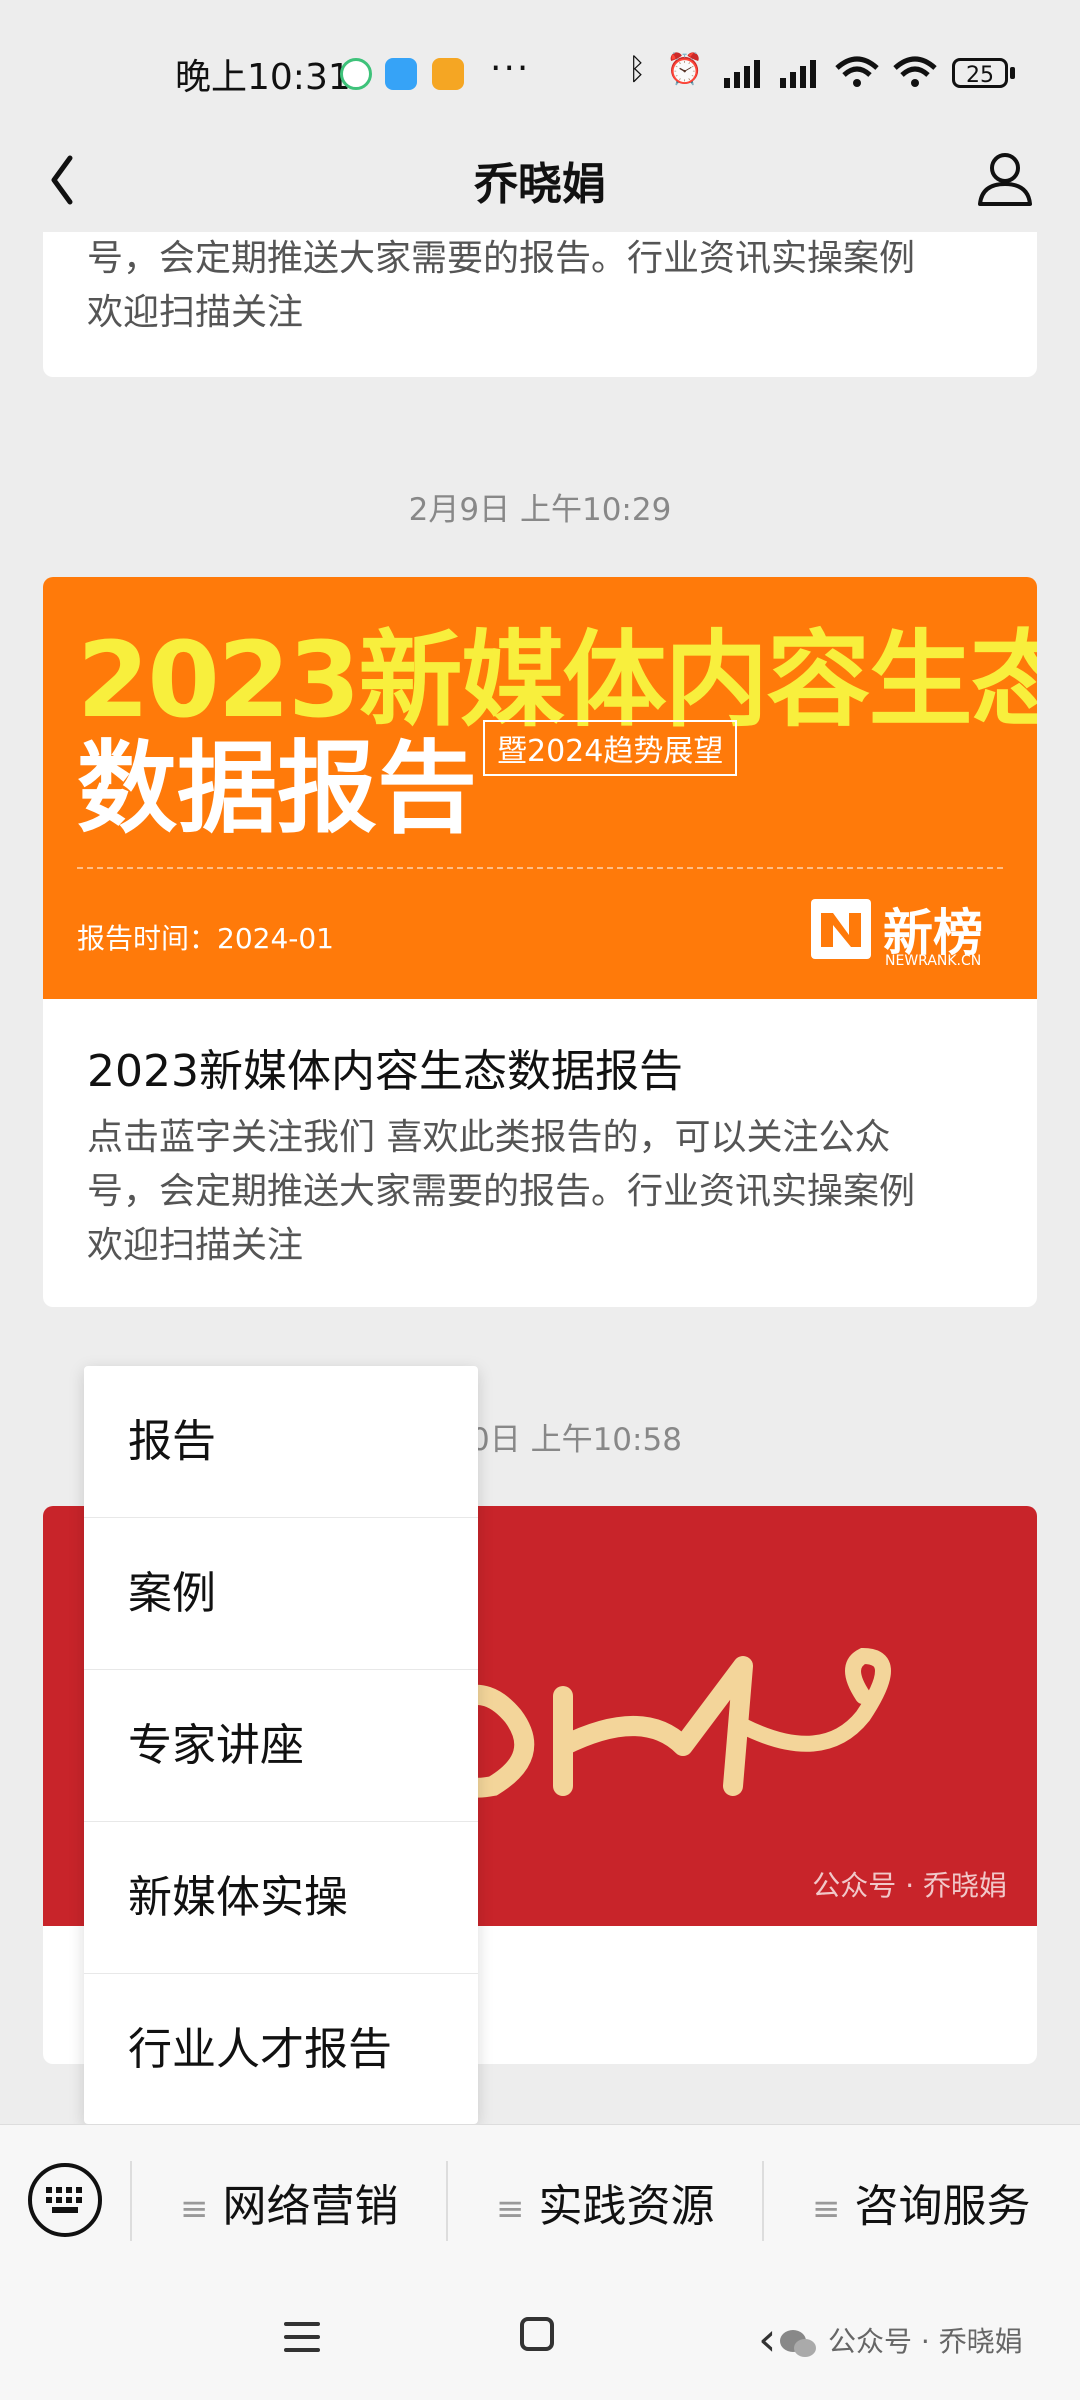 The height and width of the screenshot is (2400, 1080). What do you see at coordinates (610, 748) in the screenshot?
I see `cover-subtitle: 暨2024趋势展望` at bounding box center [610, 748].